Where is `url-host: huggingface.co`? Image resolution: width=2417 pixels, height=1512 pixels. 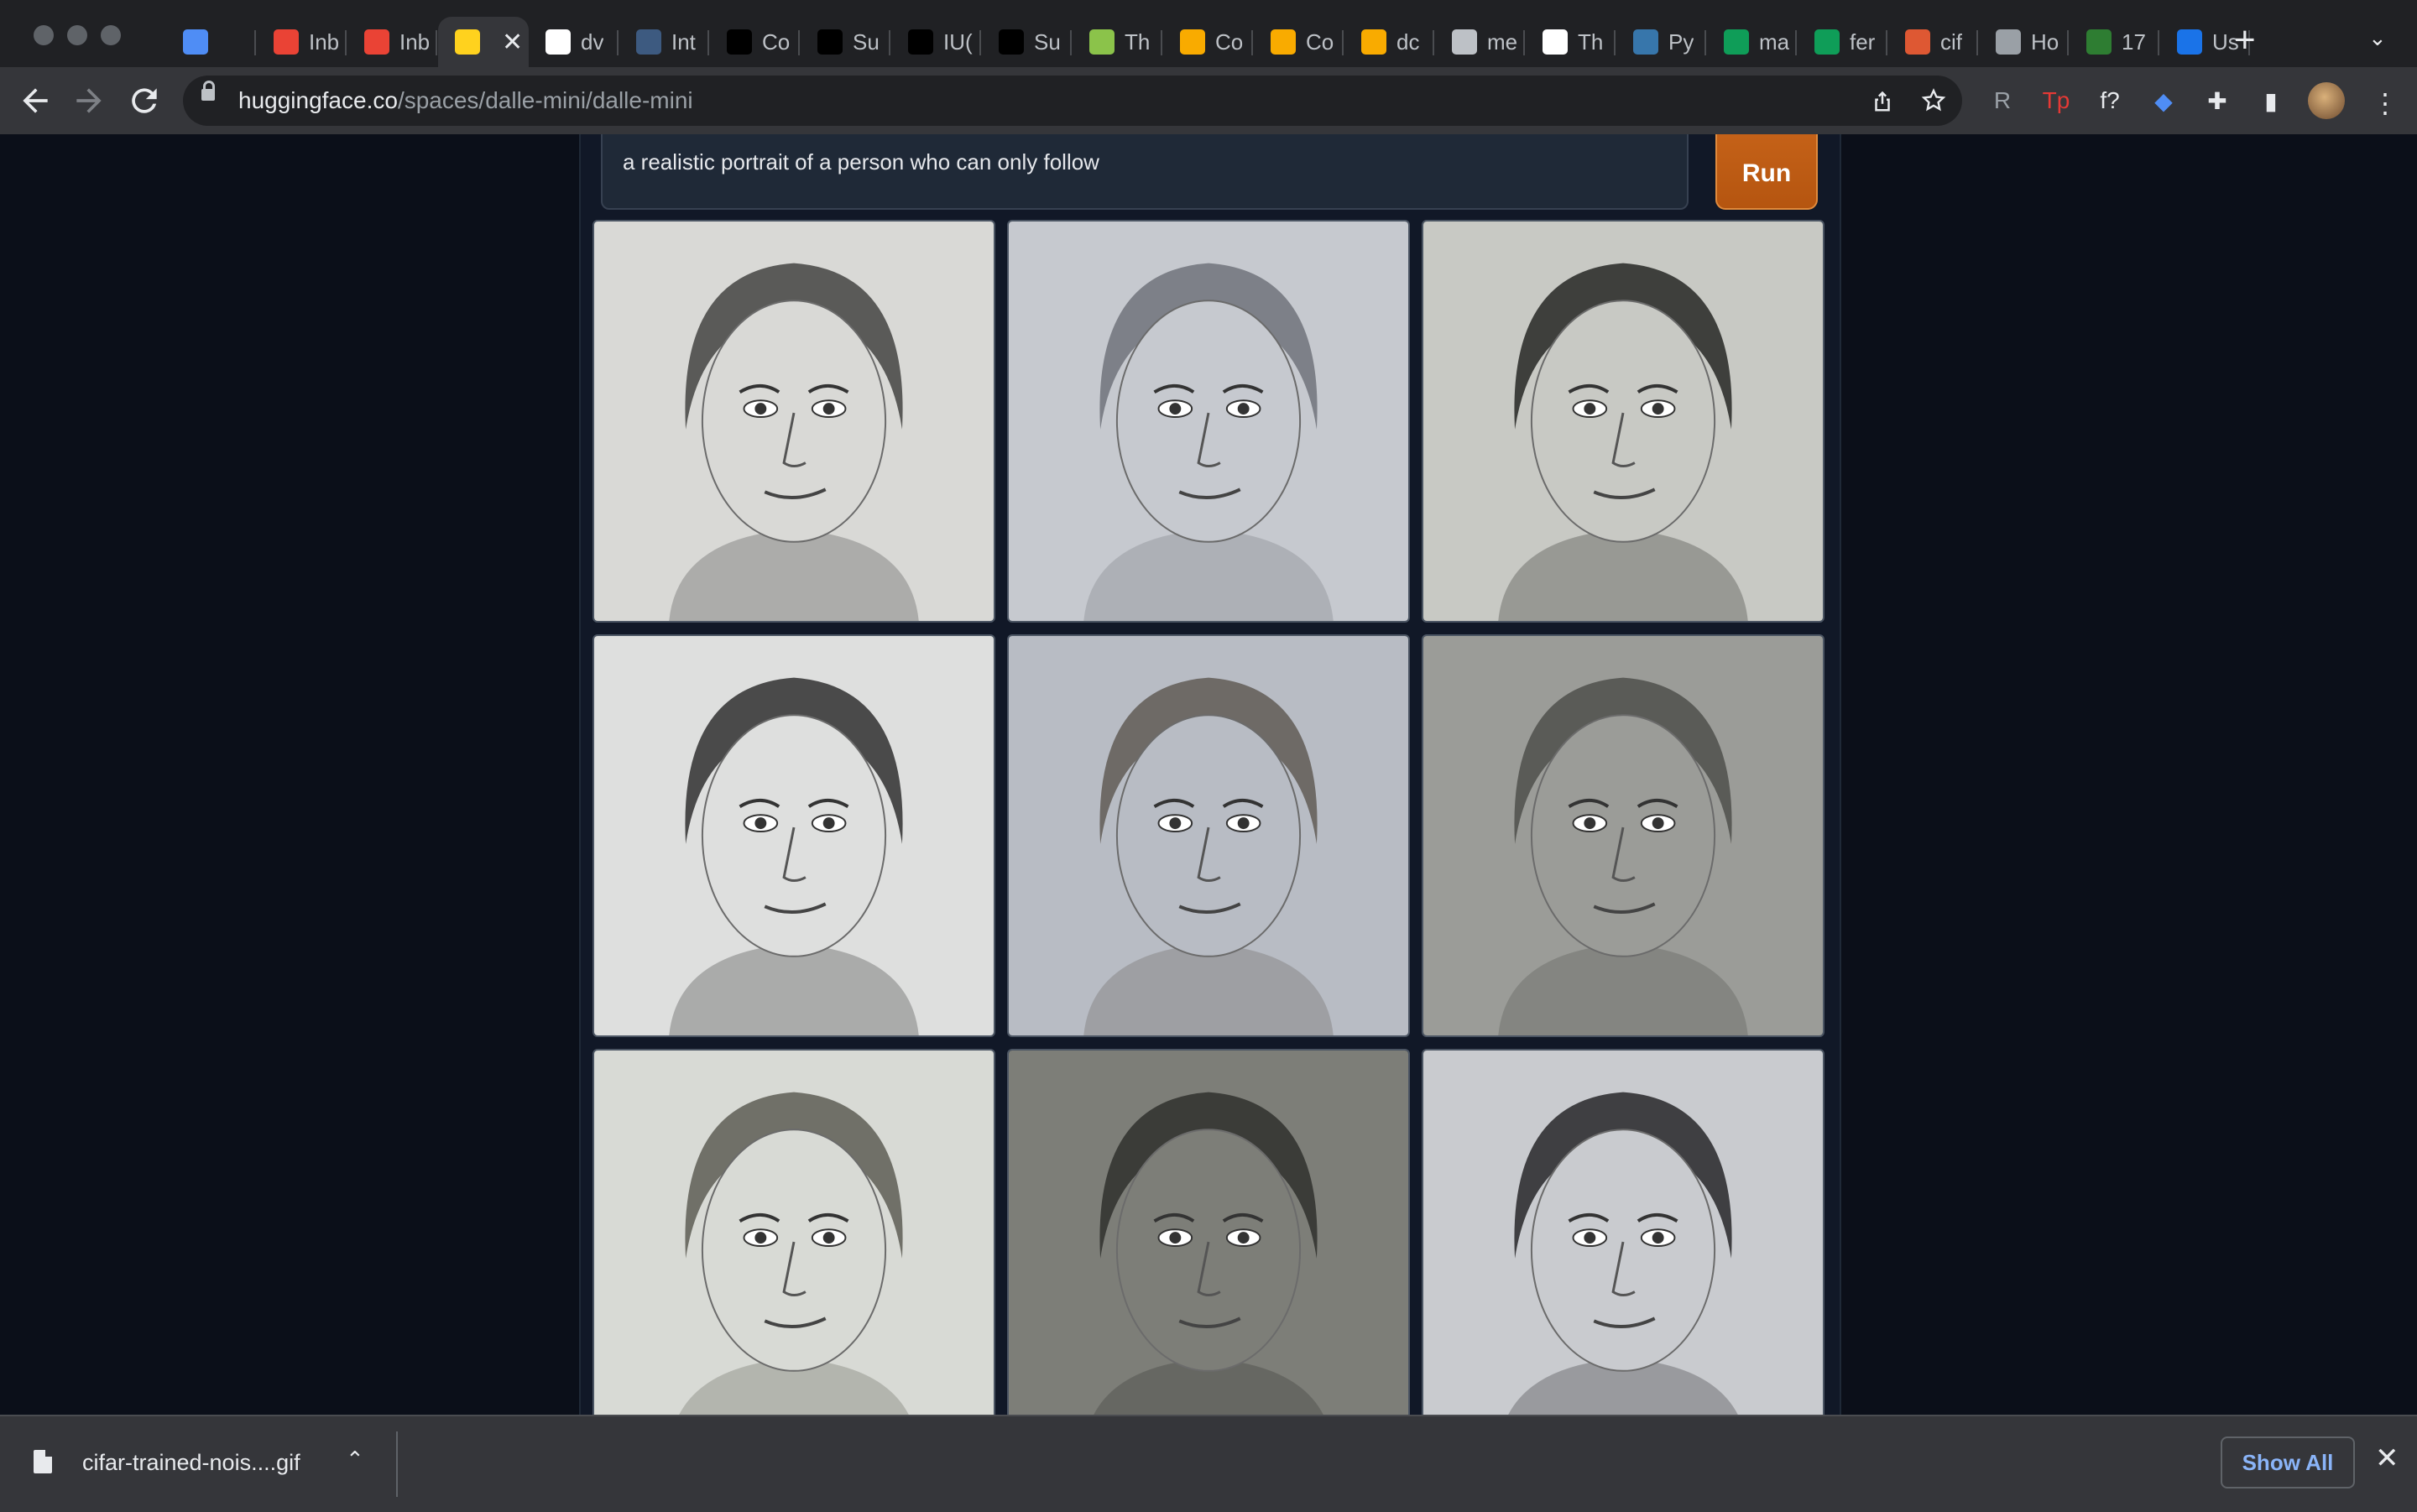
url-host: huggingface.co is located at coordinates (318, 100).